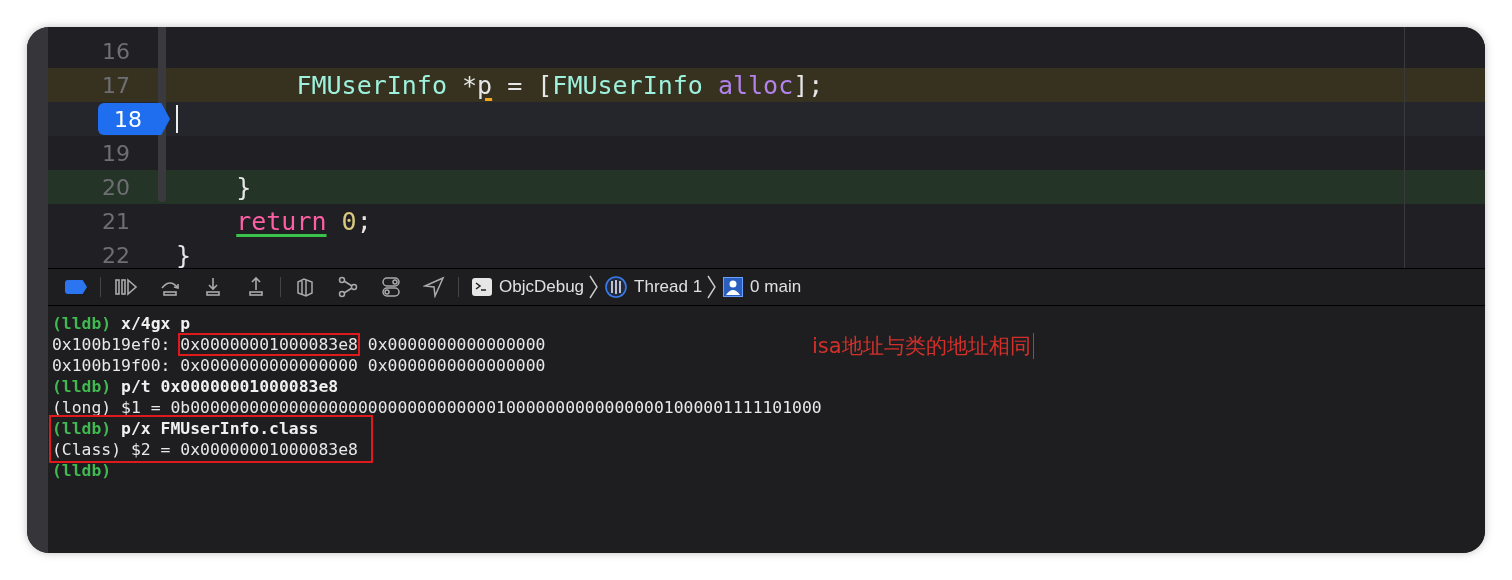 This screenshot has width=1512, height=580. What do you see at coordinates (116, 221) in the screenshot?
I see `line-number: 21` at bounding box center [116, 221].